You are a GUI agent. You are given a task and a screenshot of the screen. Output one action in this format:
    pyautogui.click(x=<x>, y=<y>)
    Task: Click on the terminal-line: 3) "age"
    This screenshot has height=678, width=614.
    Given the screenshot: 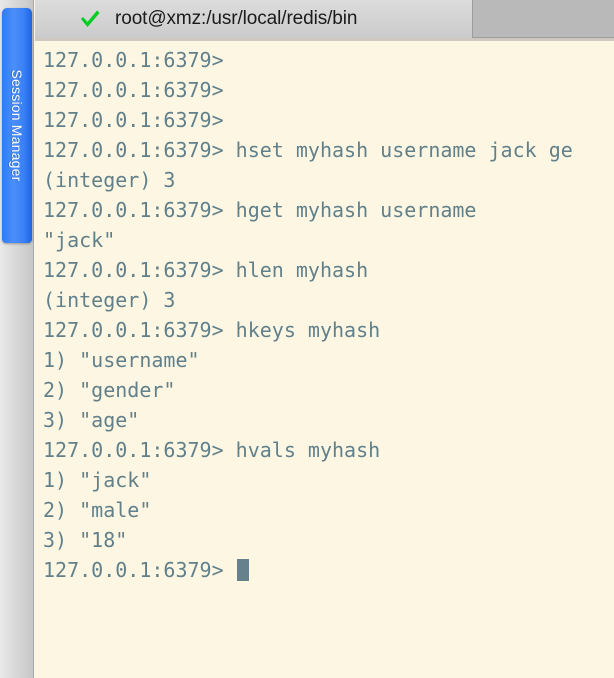 What is the action you would take?
    pyautogui.click(x=91, y=420)
    